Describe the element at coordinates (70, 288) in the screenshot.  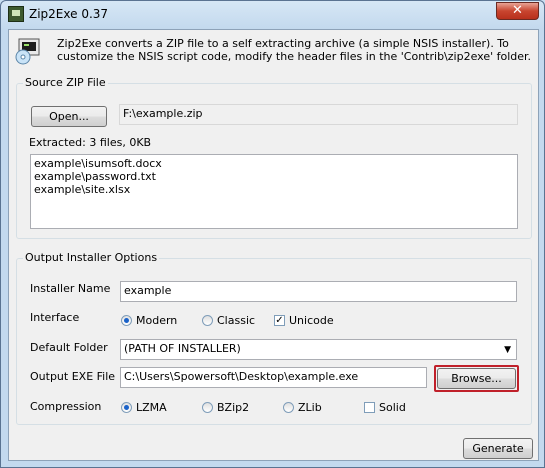
I see `installer-name-label: Installer Name` at that location.